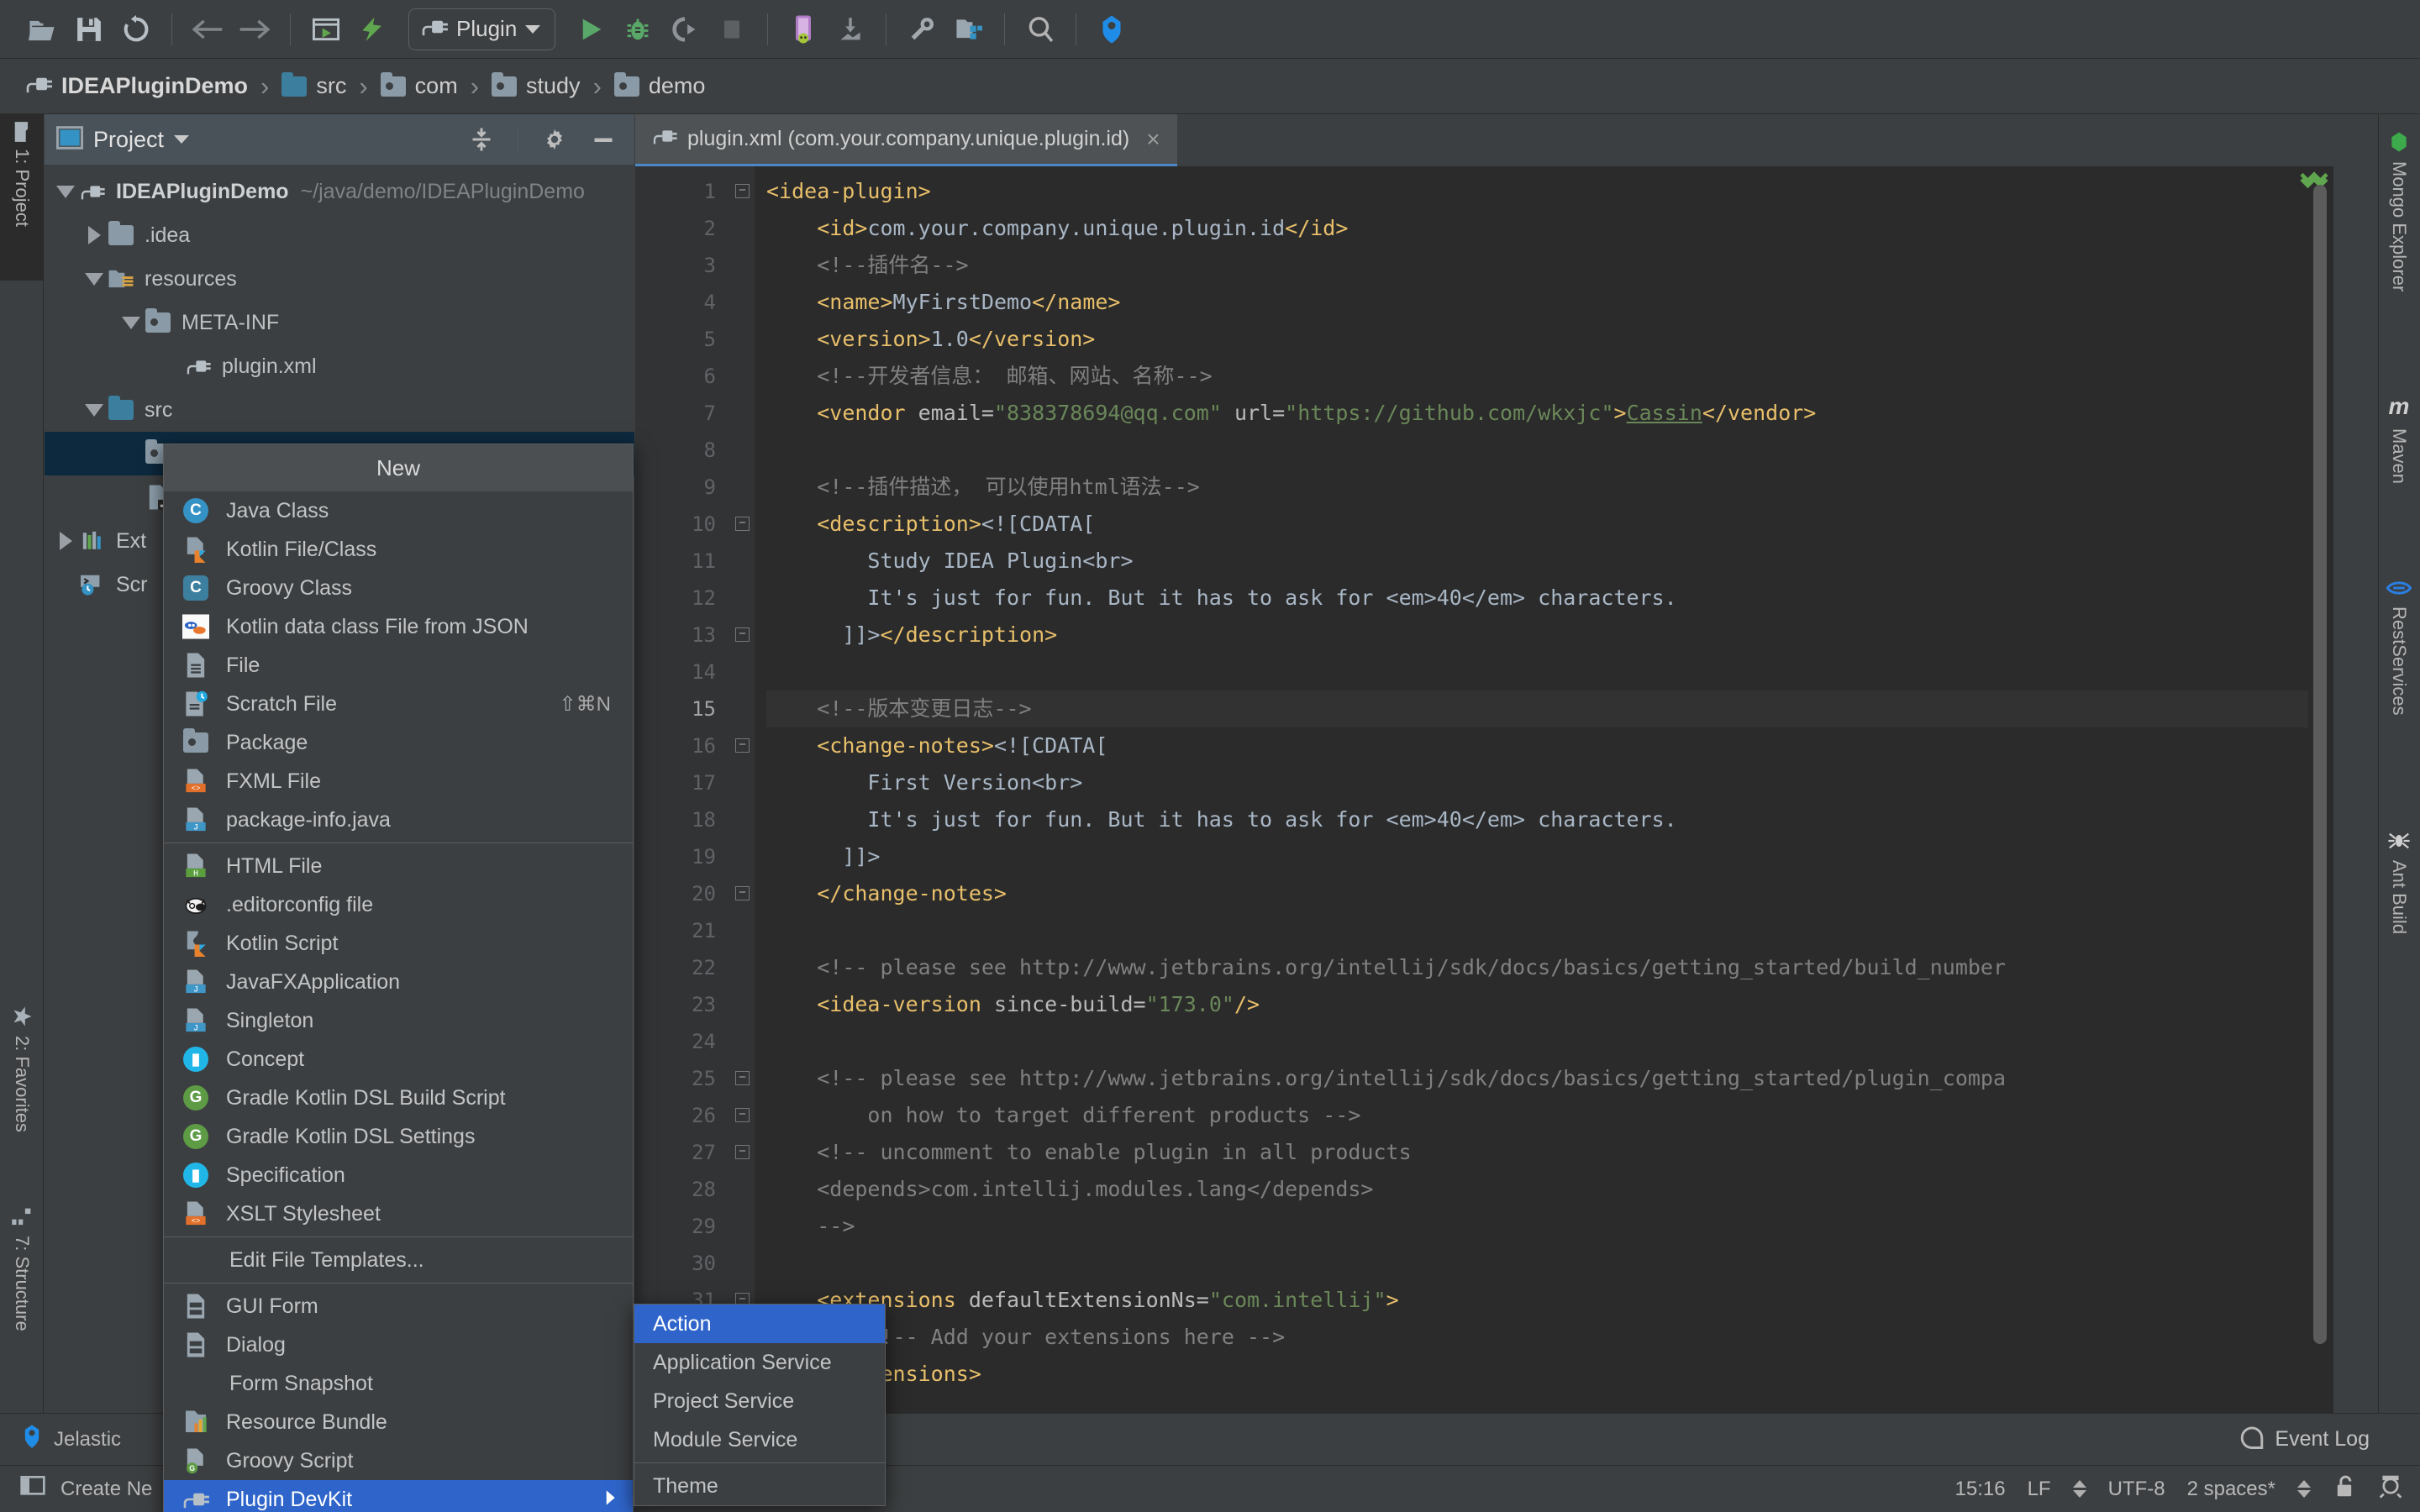 The image size is (2420, 1512). Describe the element at coordinates (554, 139) in the screenshot. I see `gear-icon` at that location.